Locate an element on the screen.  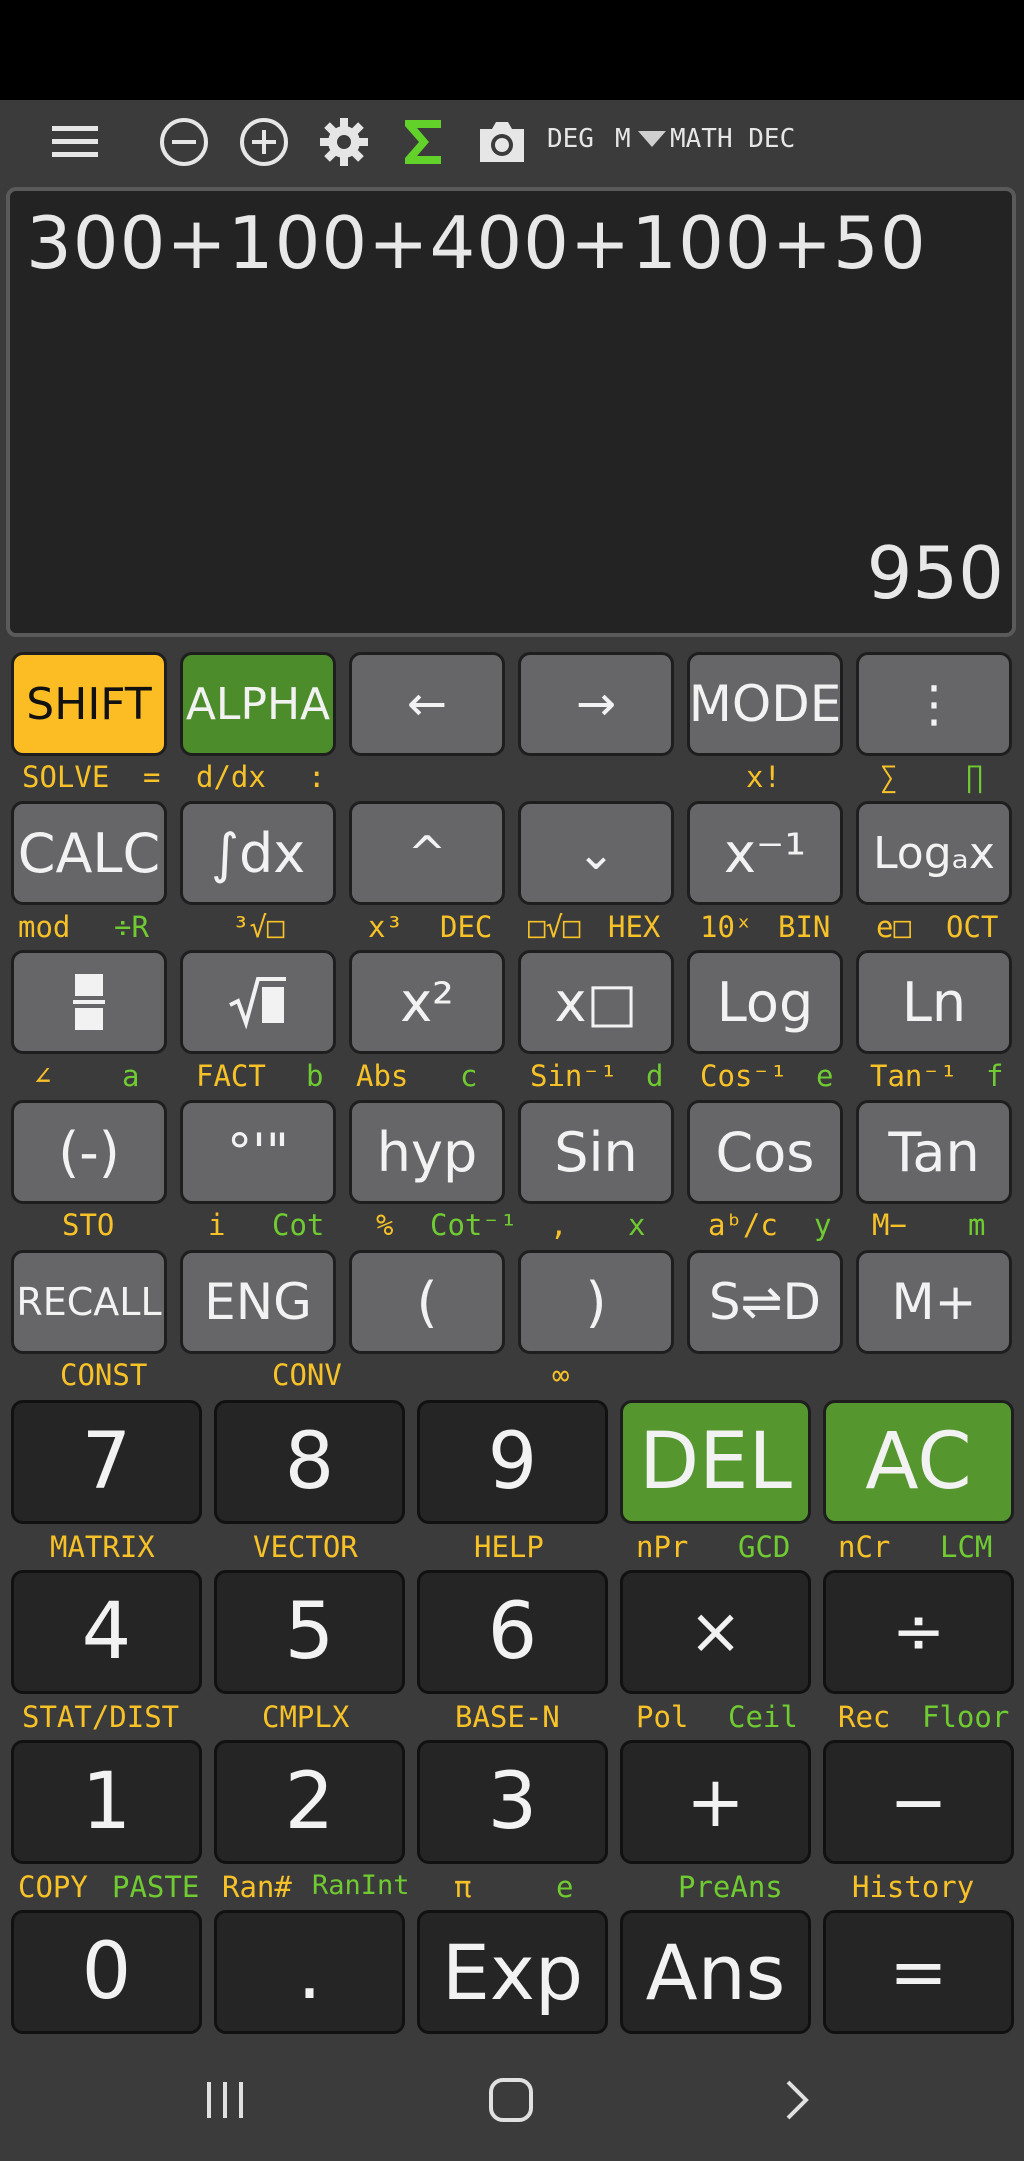
close-paren-button: ) is located at coordinates (596, 1302).